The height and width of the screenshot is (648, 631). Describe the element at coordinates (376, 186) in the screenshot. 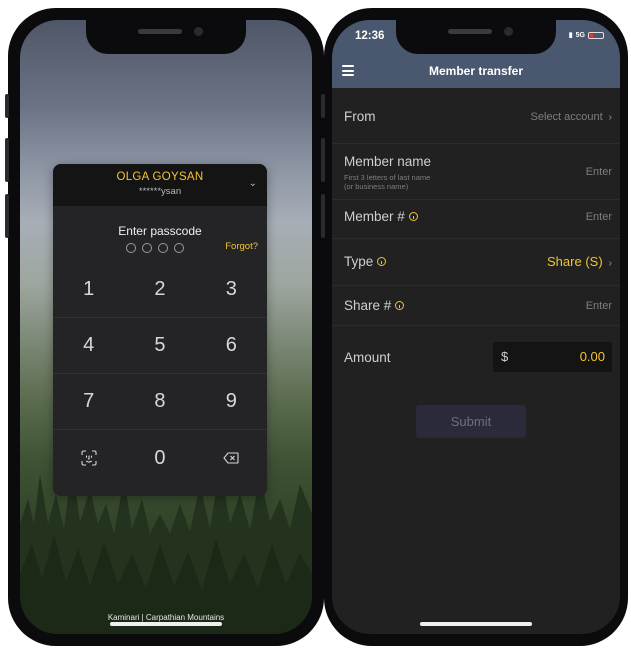

I see `member-name-hint-2: (or business name)` at that location.